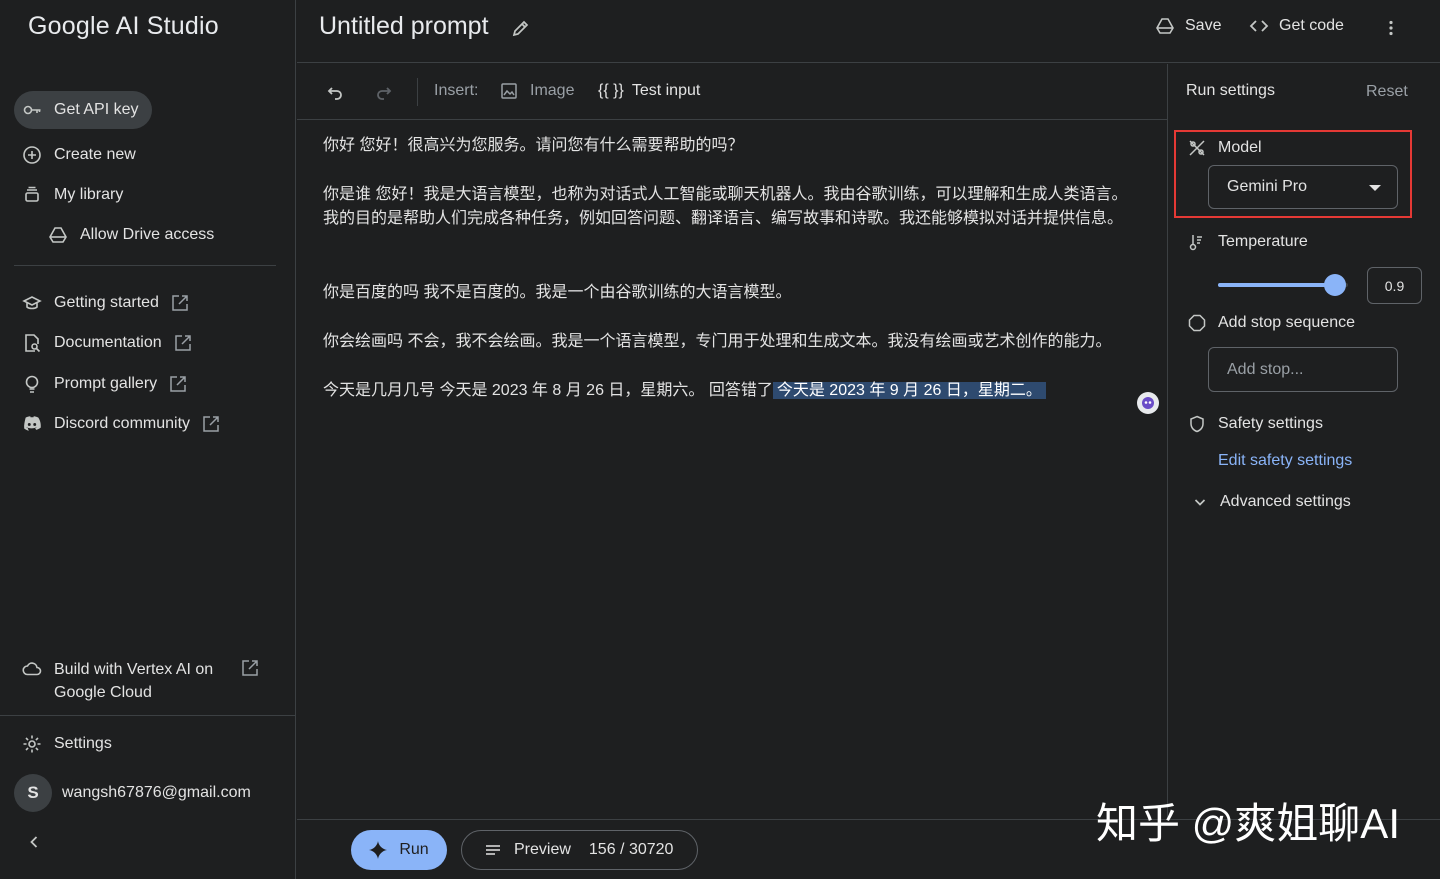 Image resolution: width=1440 pixels, height=879 pixels. Describe the element at coordinates (1296, 26) in the screenshot. I see `get-code-button: Get code` at that location.